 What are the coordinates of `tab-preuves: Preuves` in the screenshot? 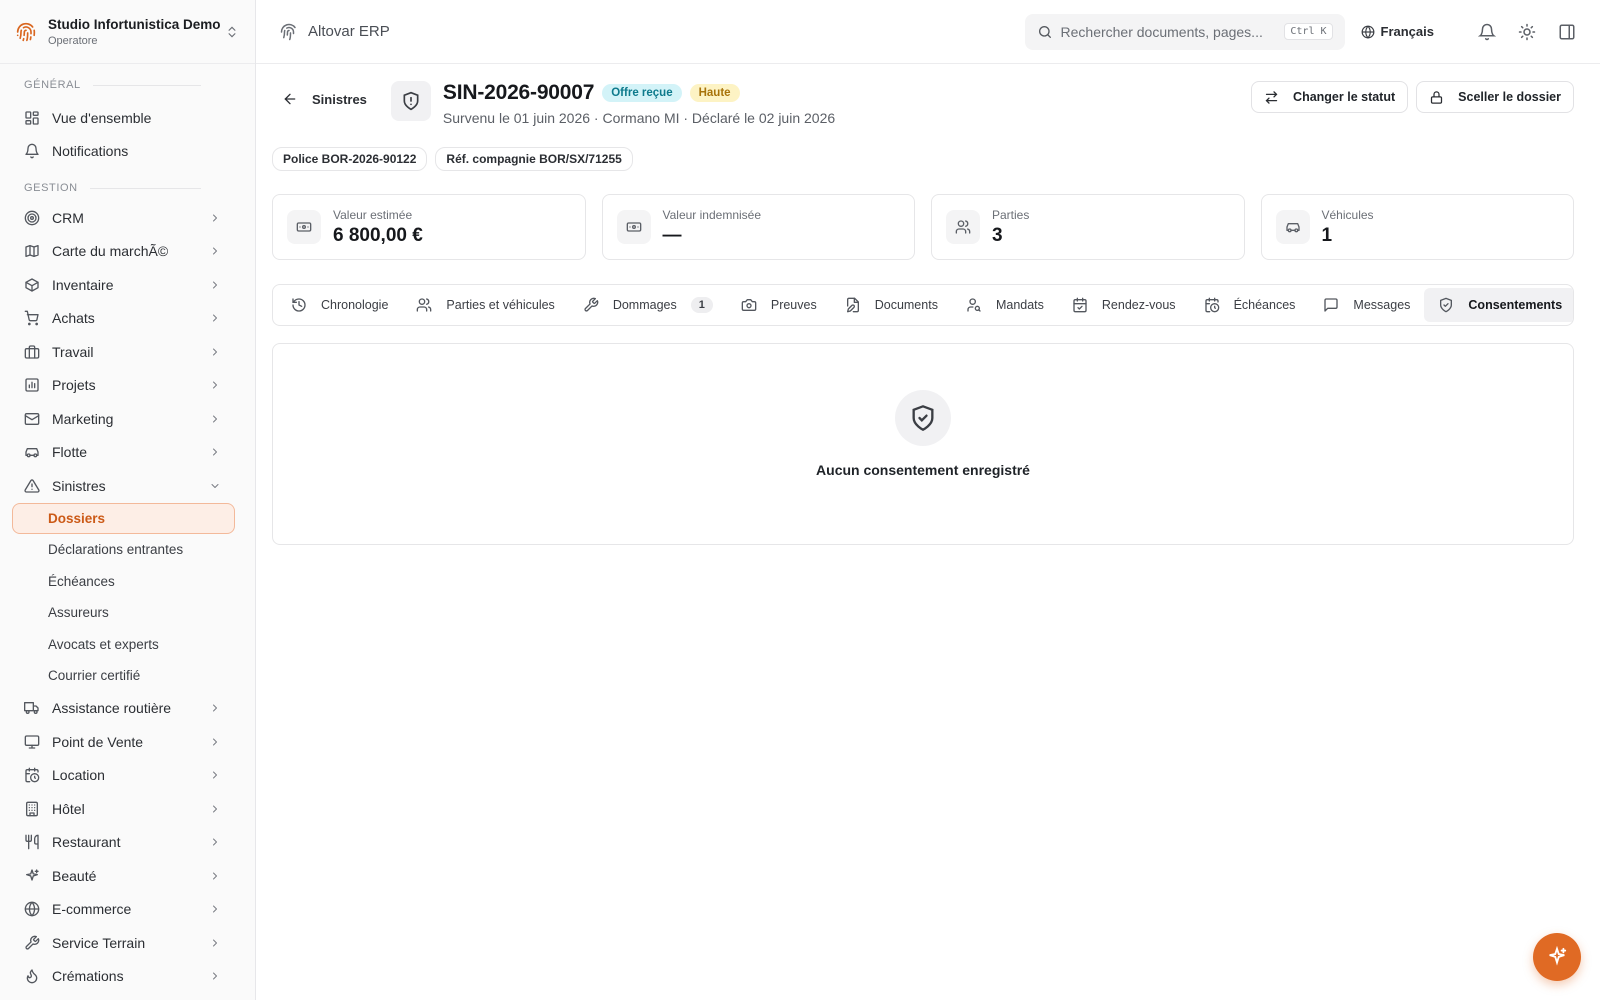 It's located at (779, 305).